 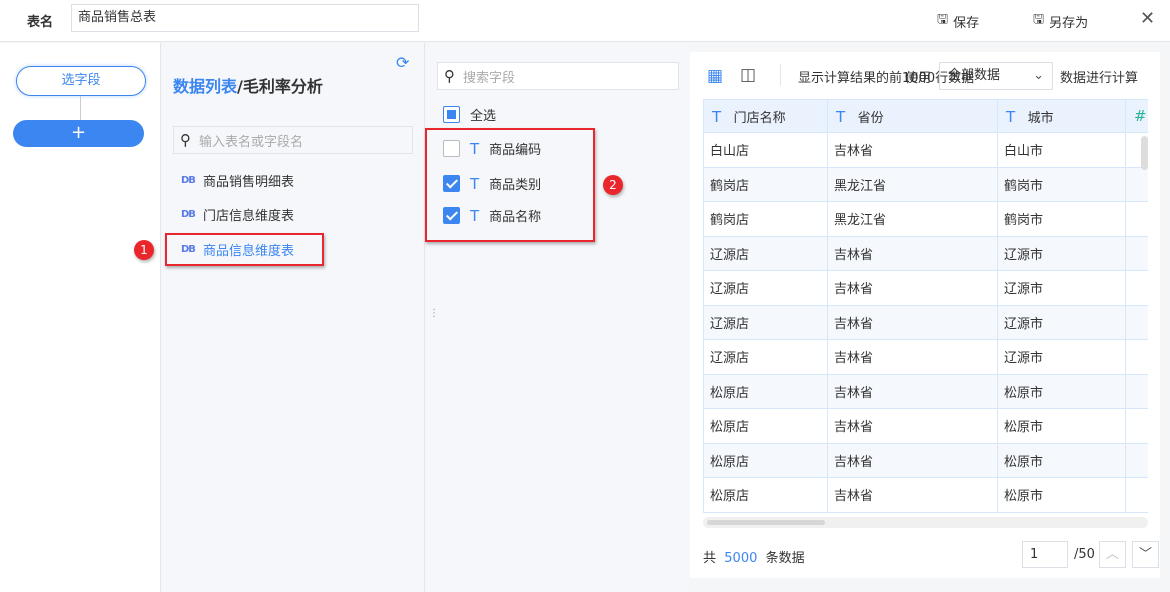 What do you see at coordinates (245, 18) in the screenshot?
I see `table-name-input: 商品销售总表` at bounding box center [245, 18].